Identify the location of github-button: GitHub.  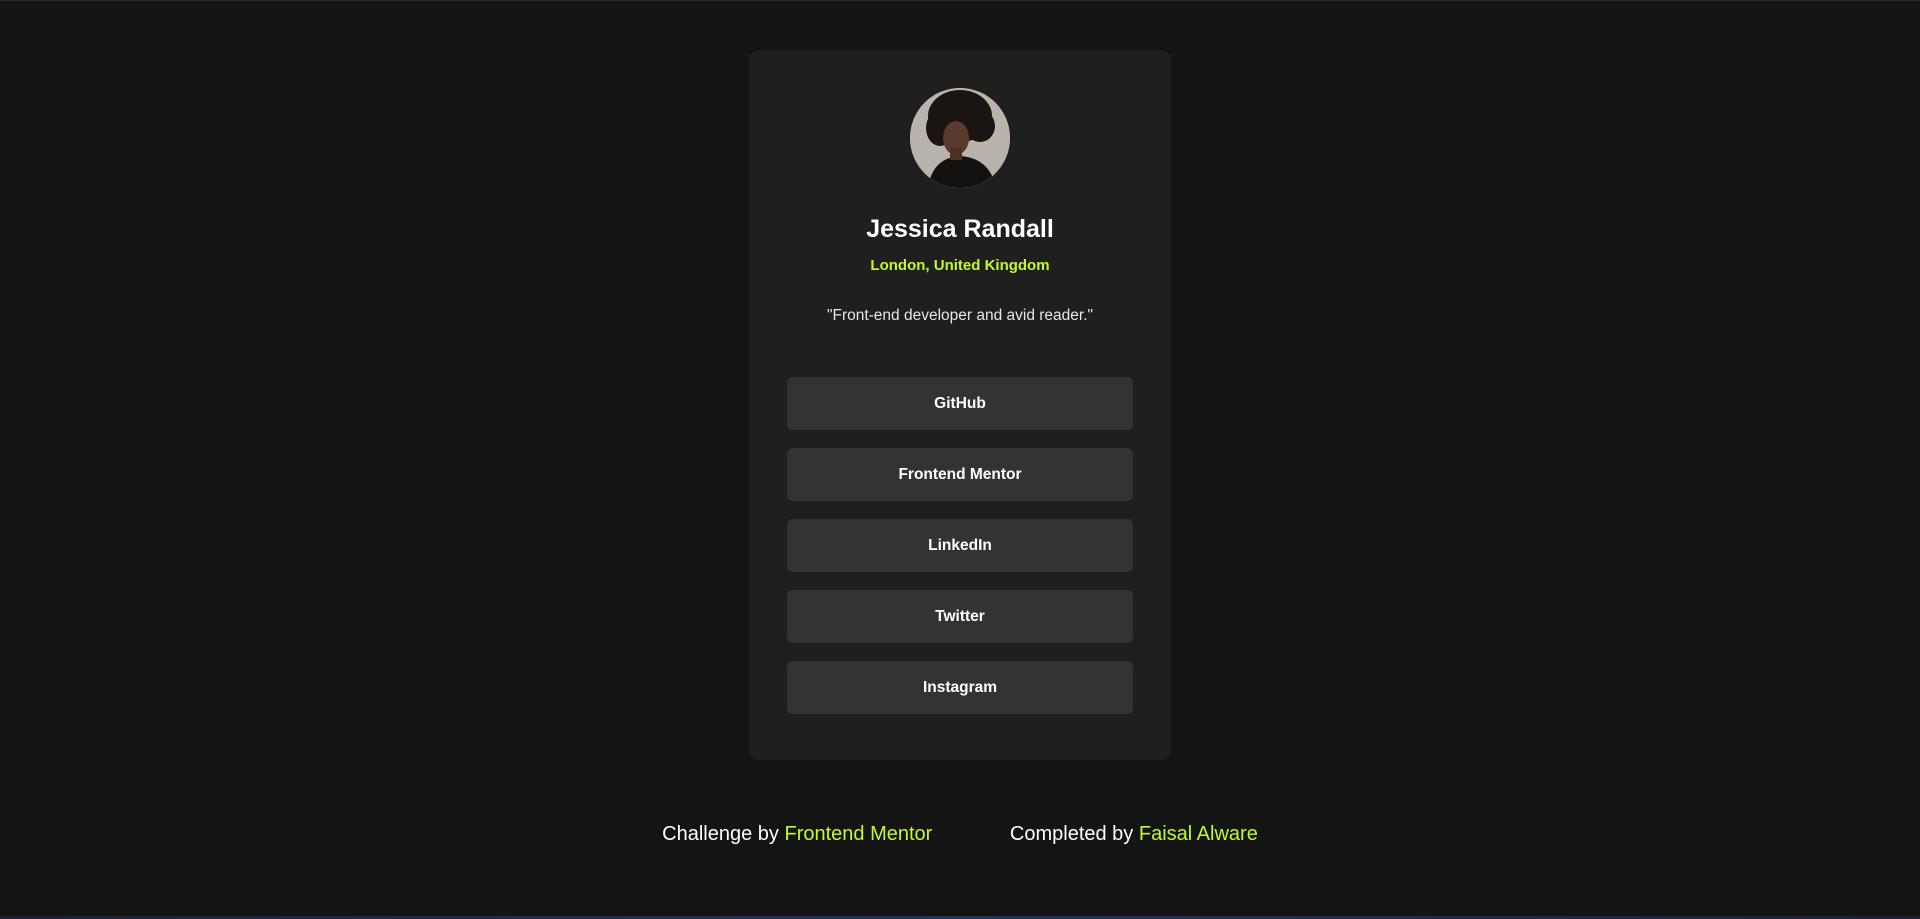
(960, 403).